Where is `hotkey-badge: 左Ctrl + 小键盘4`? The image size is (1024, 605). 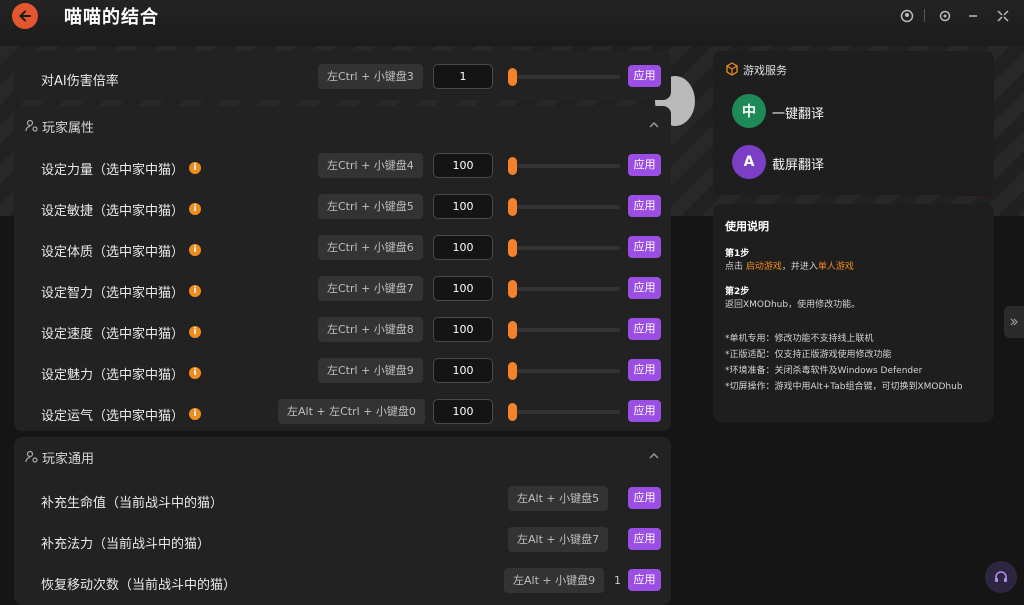
hotkey-badge: 左Ctrl + 小键盘4 is located at coordinates (370, 165).